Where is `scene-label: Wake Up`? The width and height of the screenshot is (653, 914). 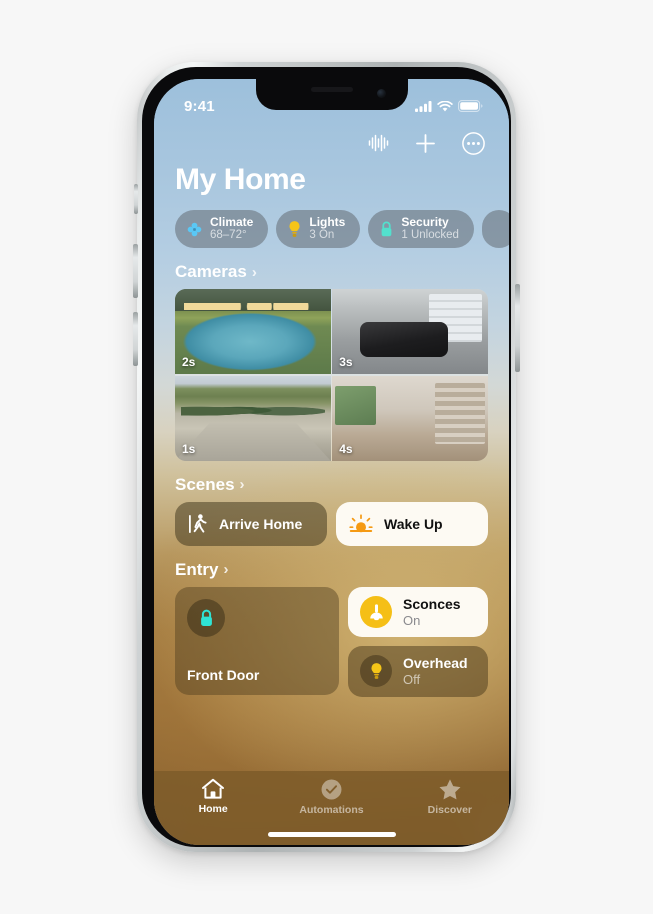
scene-label: Wake Up is located at coordinates (413, 523).